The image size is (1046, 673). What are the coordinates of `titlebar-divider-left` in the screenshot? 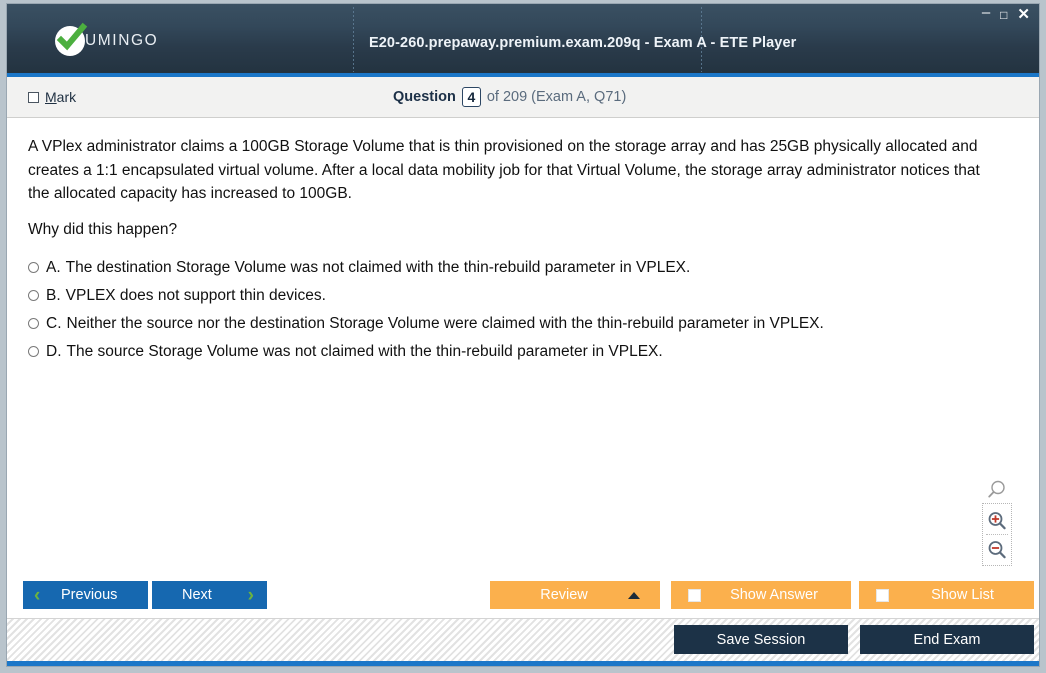 It's located at (353, 39).